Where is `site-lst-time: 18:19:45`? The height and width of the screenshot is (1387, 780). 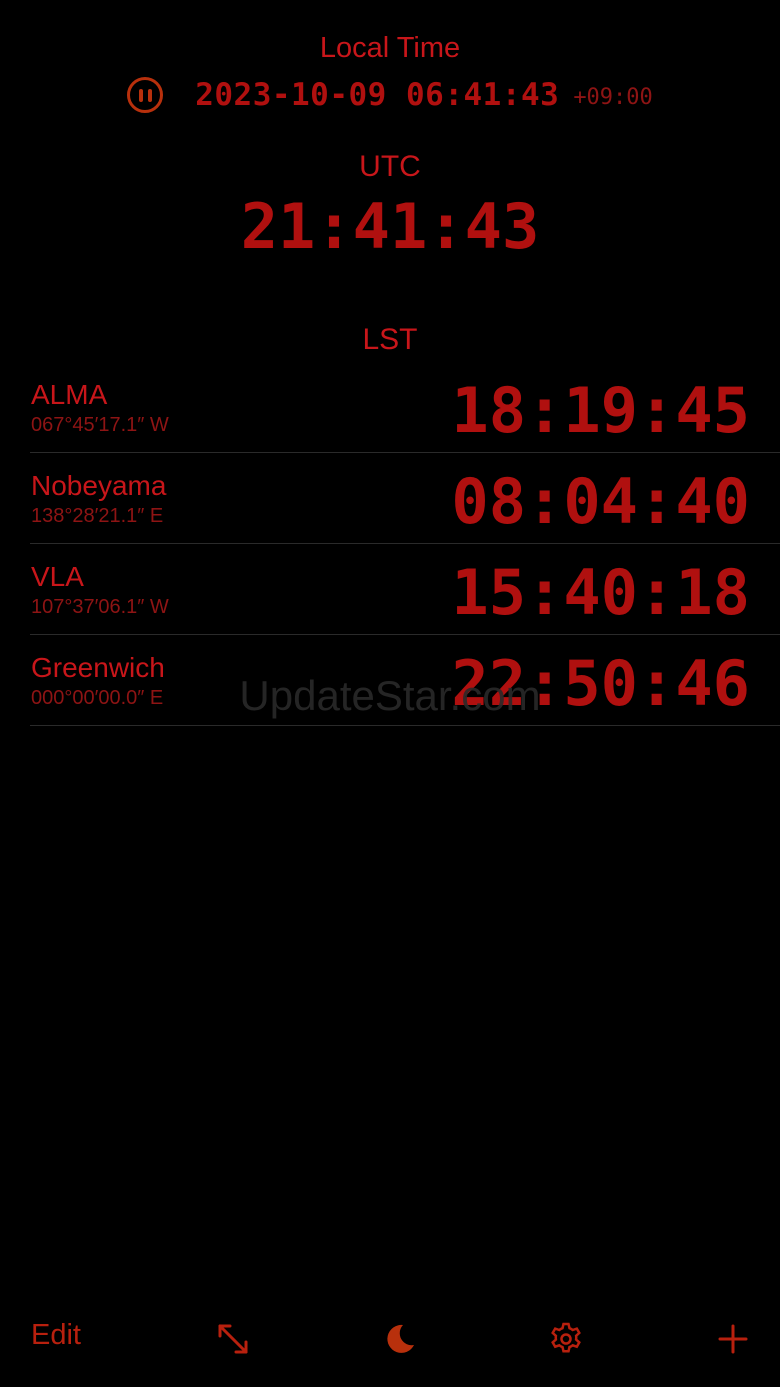 site-lst-time: 18:19:45 is located at coordinates (600, 410).